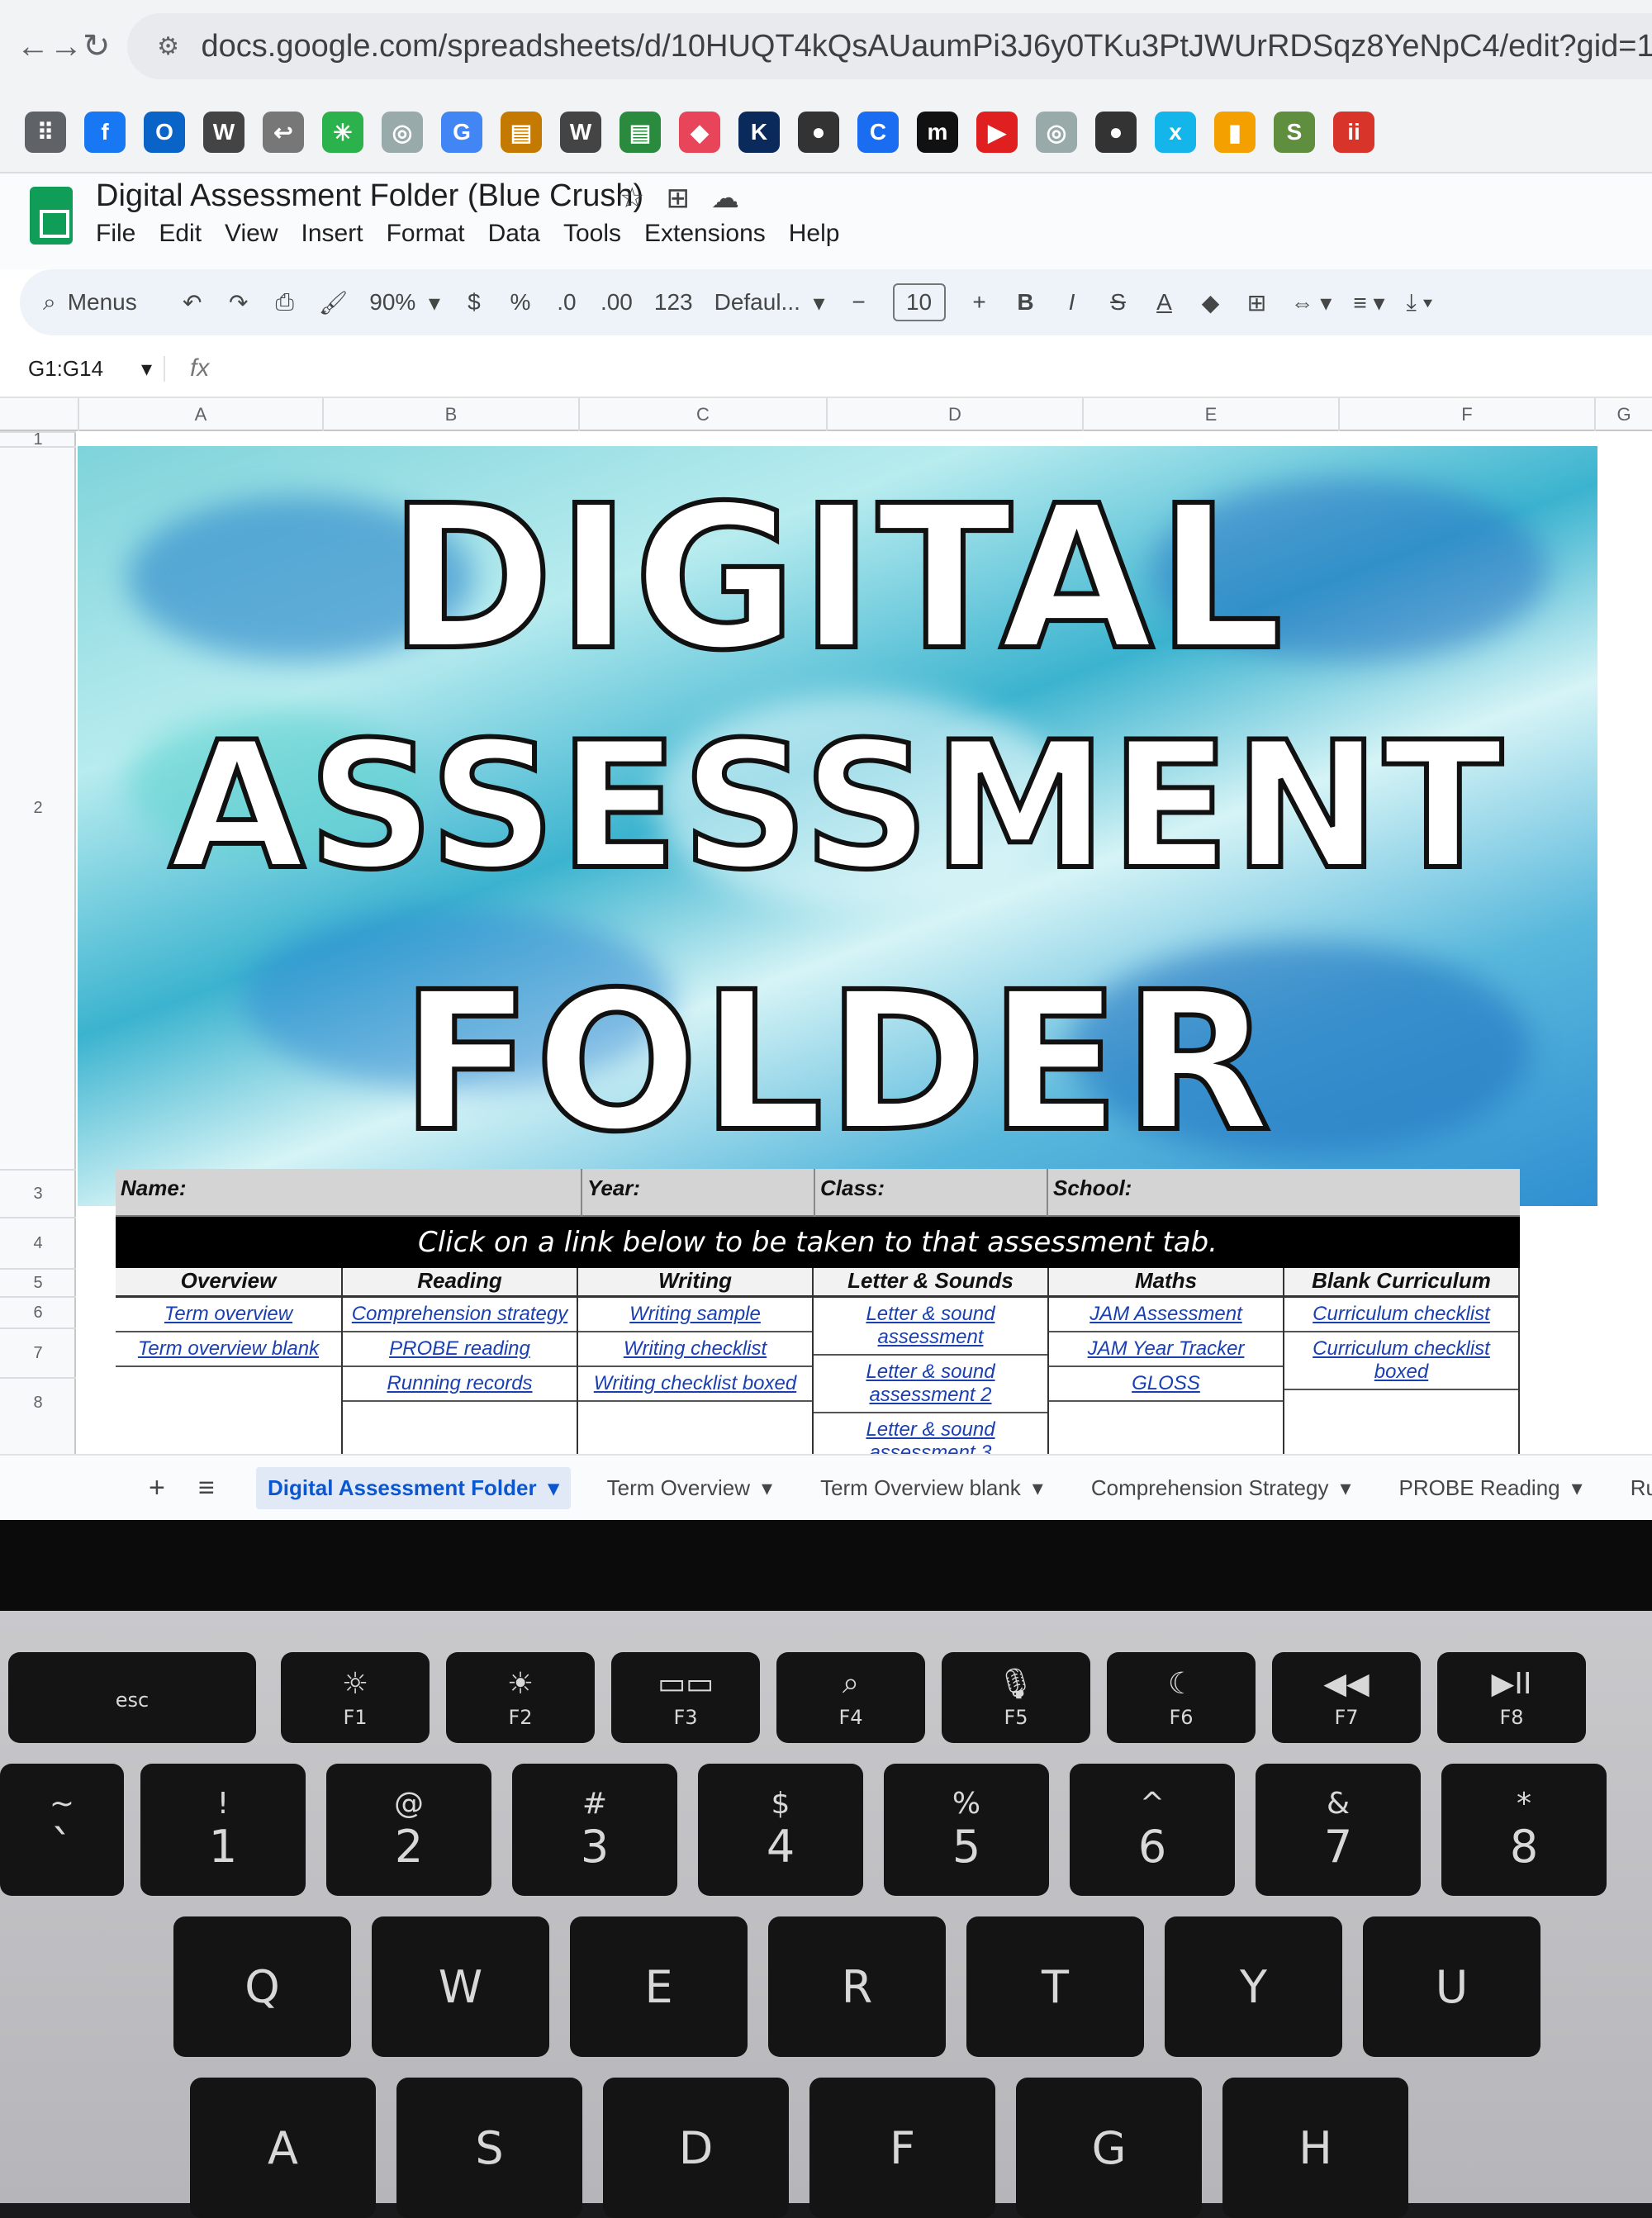 The image size is (1652, 2218). What do you see at coordinates (38, 1402) in the screenshot?
I see `row-header-8: 8` at bounding box center [38, 1402].